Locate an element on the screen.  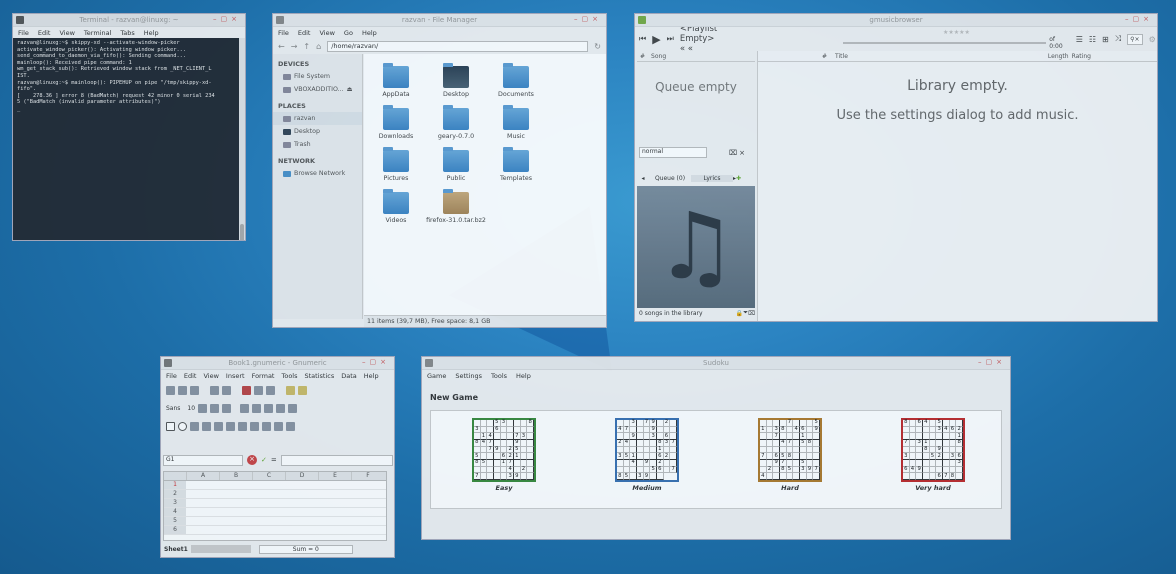
accept-icon: ✓ is located at coordinates (264, 460).